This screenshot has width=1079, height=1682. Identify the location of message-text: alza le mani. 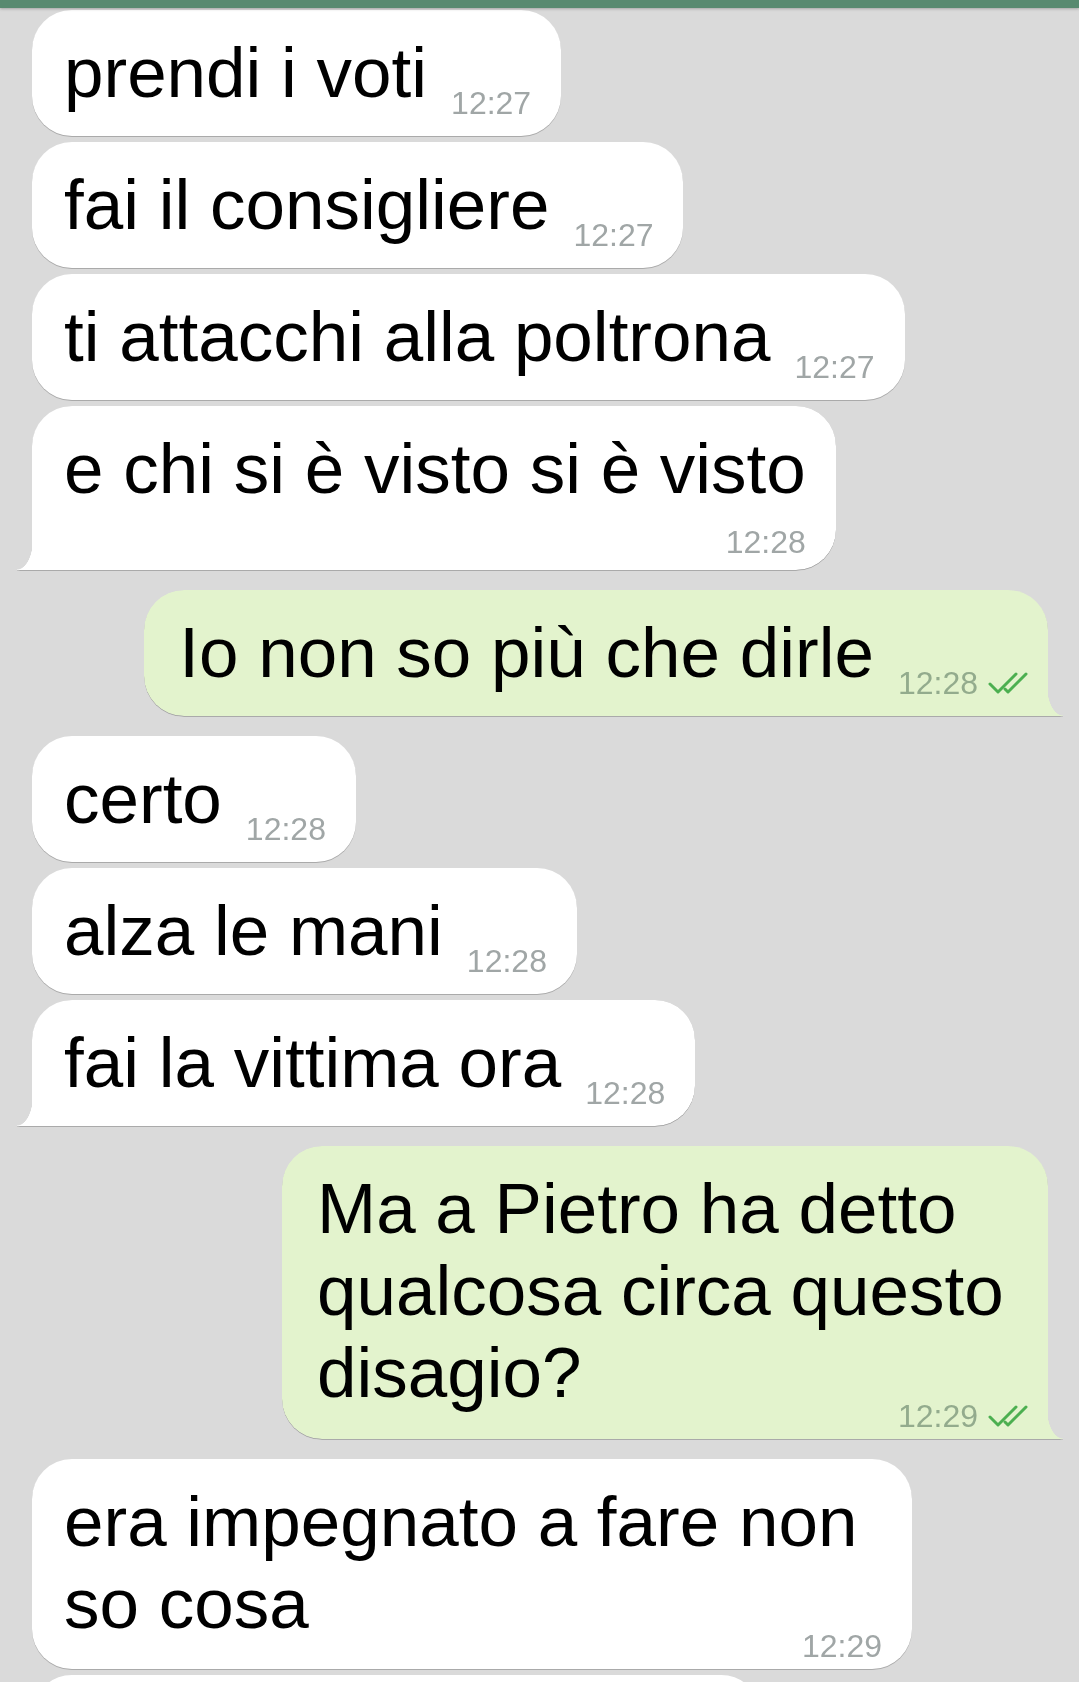
(253, 930).